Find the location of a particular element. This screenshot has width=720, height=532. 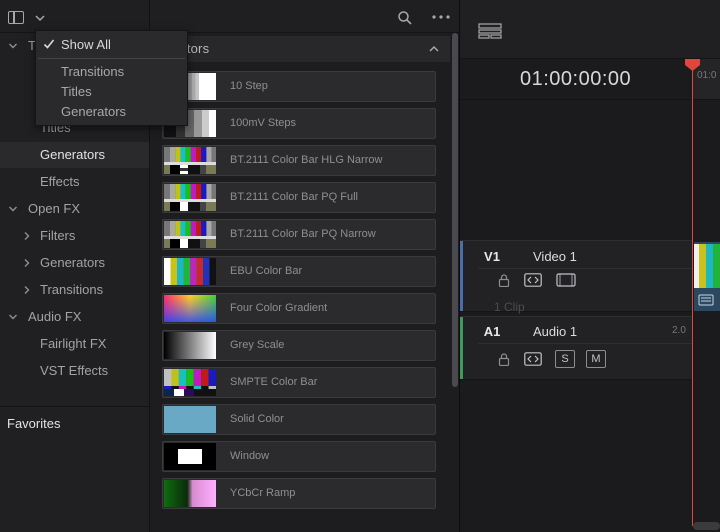

audio-track-header: A1 Audio 1 2.0 S M is located at coordinates (576, 348).